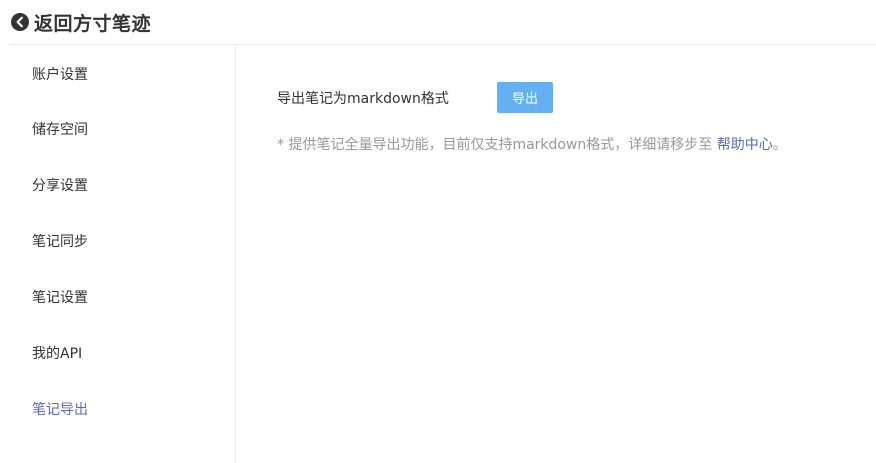 This screenshot has width=876, height=463. Describe the element at coordinates (122, 409) in the screenshot. I see `sidebar-item-export: 笔记导出` at that location.